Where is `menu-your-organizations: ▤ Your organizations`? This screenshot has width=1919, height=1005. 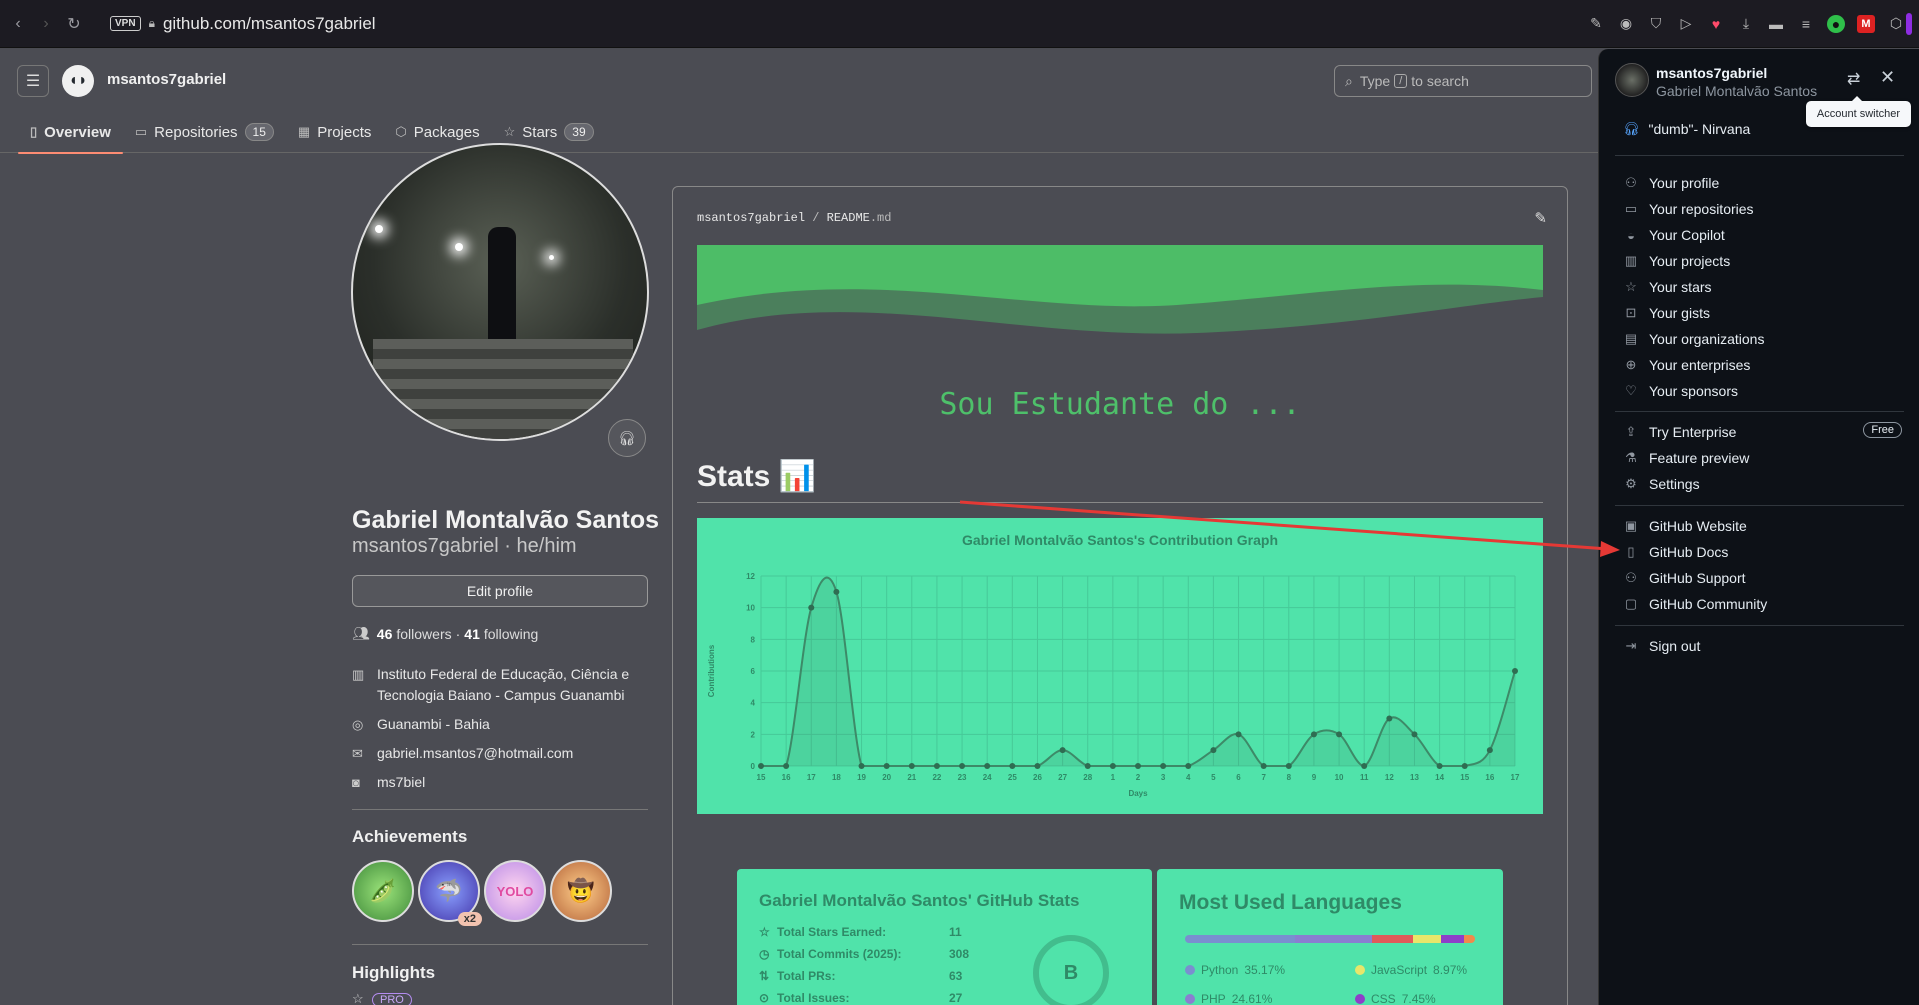 menu-your-organizations: ▤ Your organizations is located at coordinates (1763, 339).